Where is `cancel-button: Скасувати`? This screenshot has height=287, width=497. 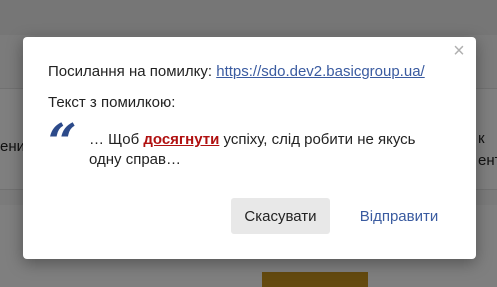 cancel-button: Скасувати is located at coordinates (280, 216).